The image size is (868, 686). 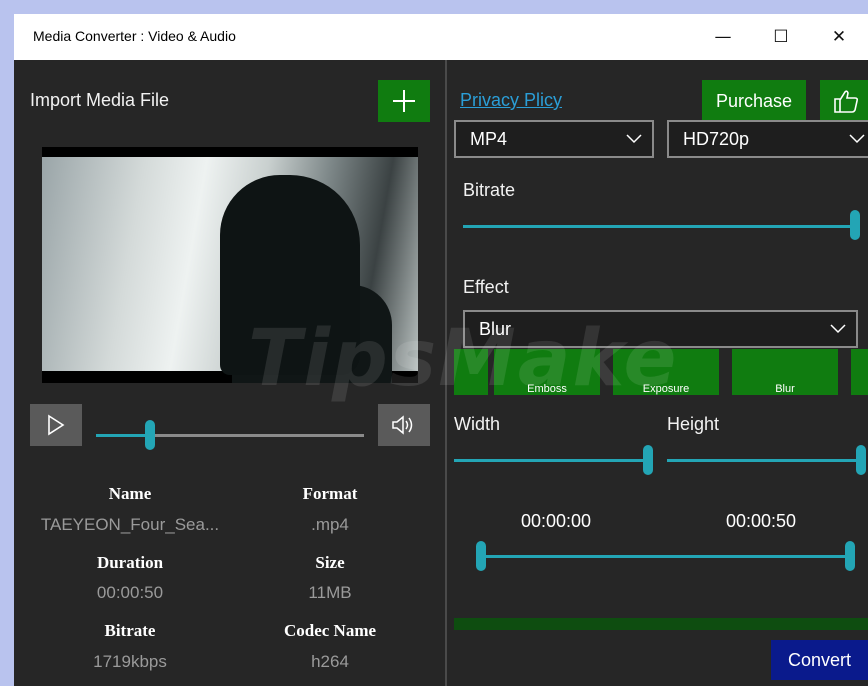 I want to click on video-preview, so click(x=230, y=265).